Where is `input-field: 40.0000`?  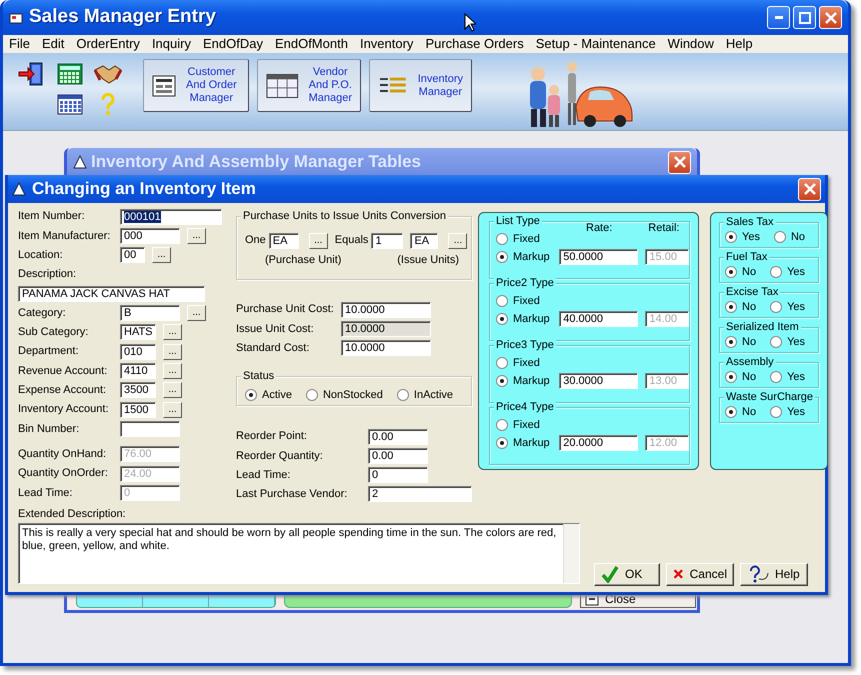
input-field: 40.0000 is located at coordinates (598, 319).